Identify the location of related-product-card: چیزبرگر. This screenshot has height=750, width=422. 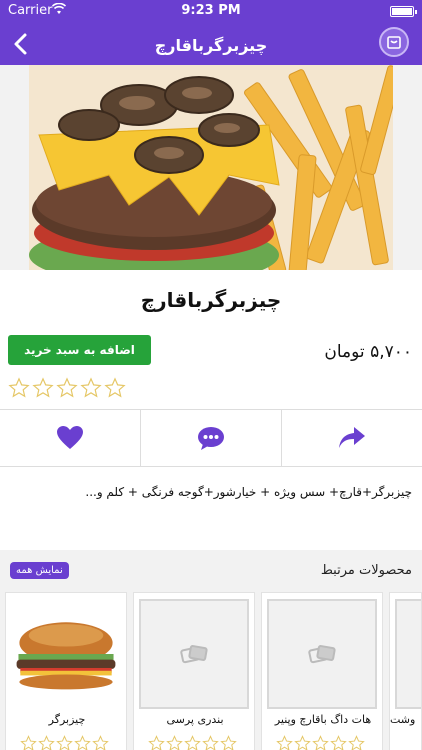
(66, 671).